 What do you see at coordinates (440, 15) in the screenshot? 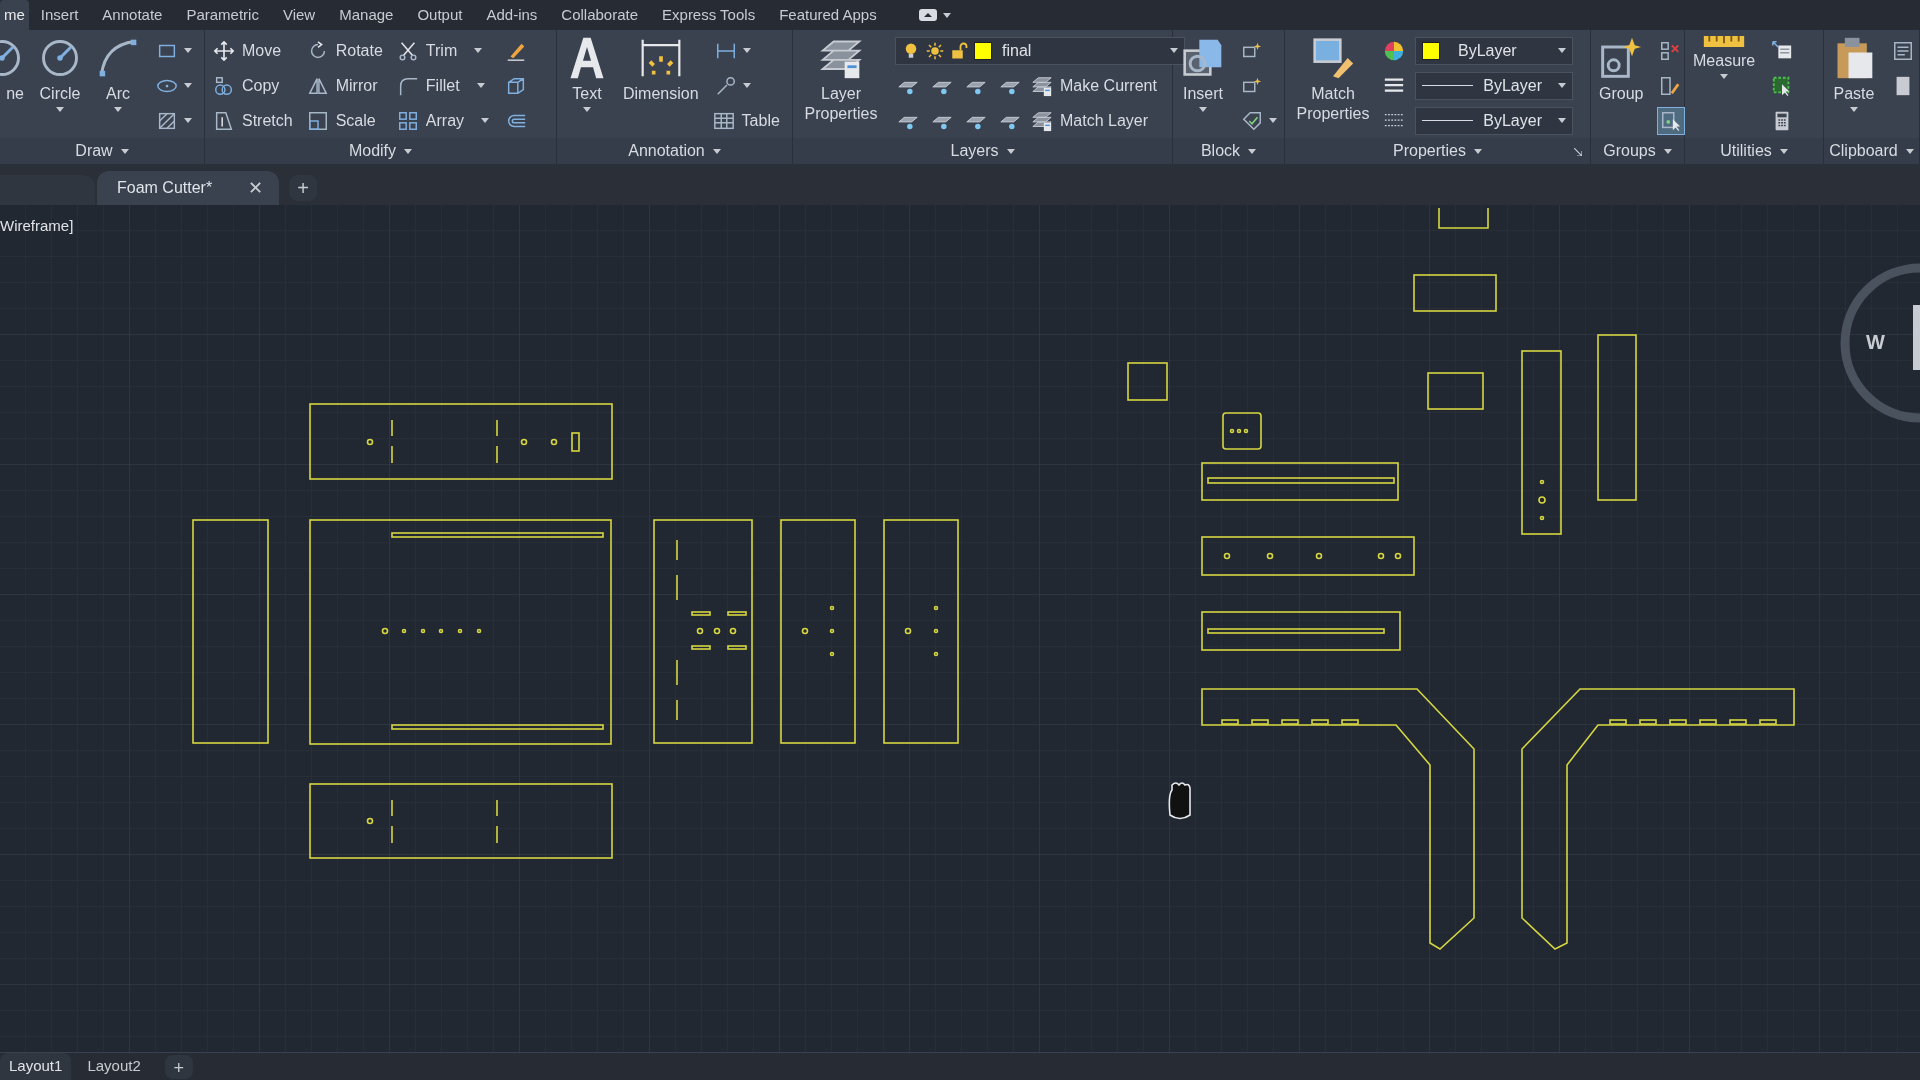
I see `ribbon-tab: Output` at bounding box center [440, 15].